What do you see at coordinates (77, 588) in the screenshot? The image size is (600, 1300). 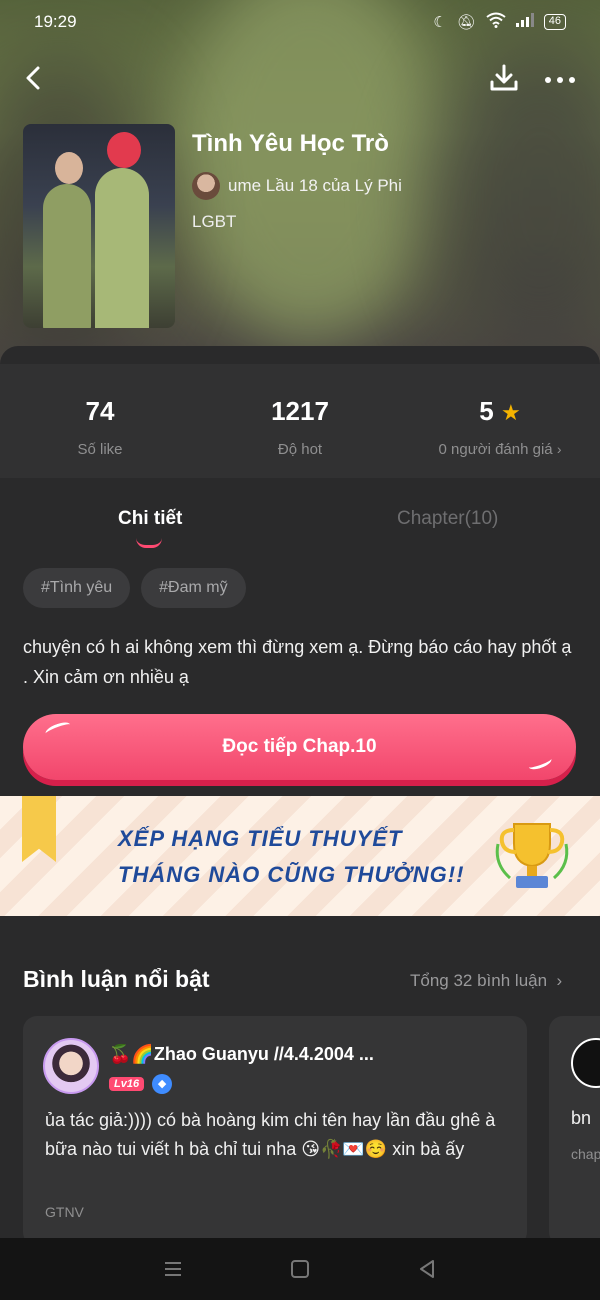 I see `tag-chip: #Tình yêu` at bounding box center [77, 588].